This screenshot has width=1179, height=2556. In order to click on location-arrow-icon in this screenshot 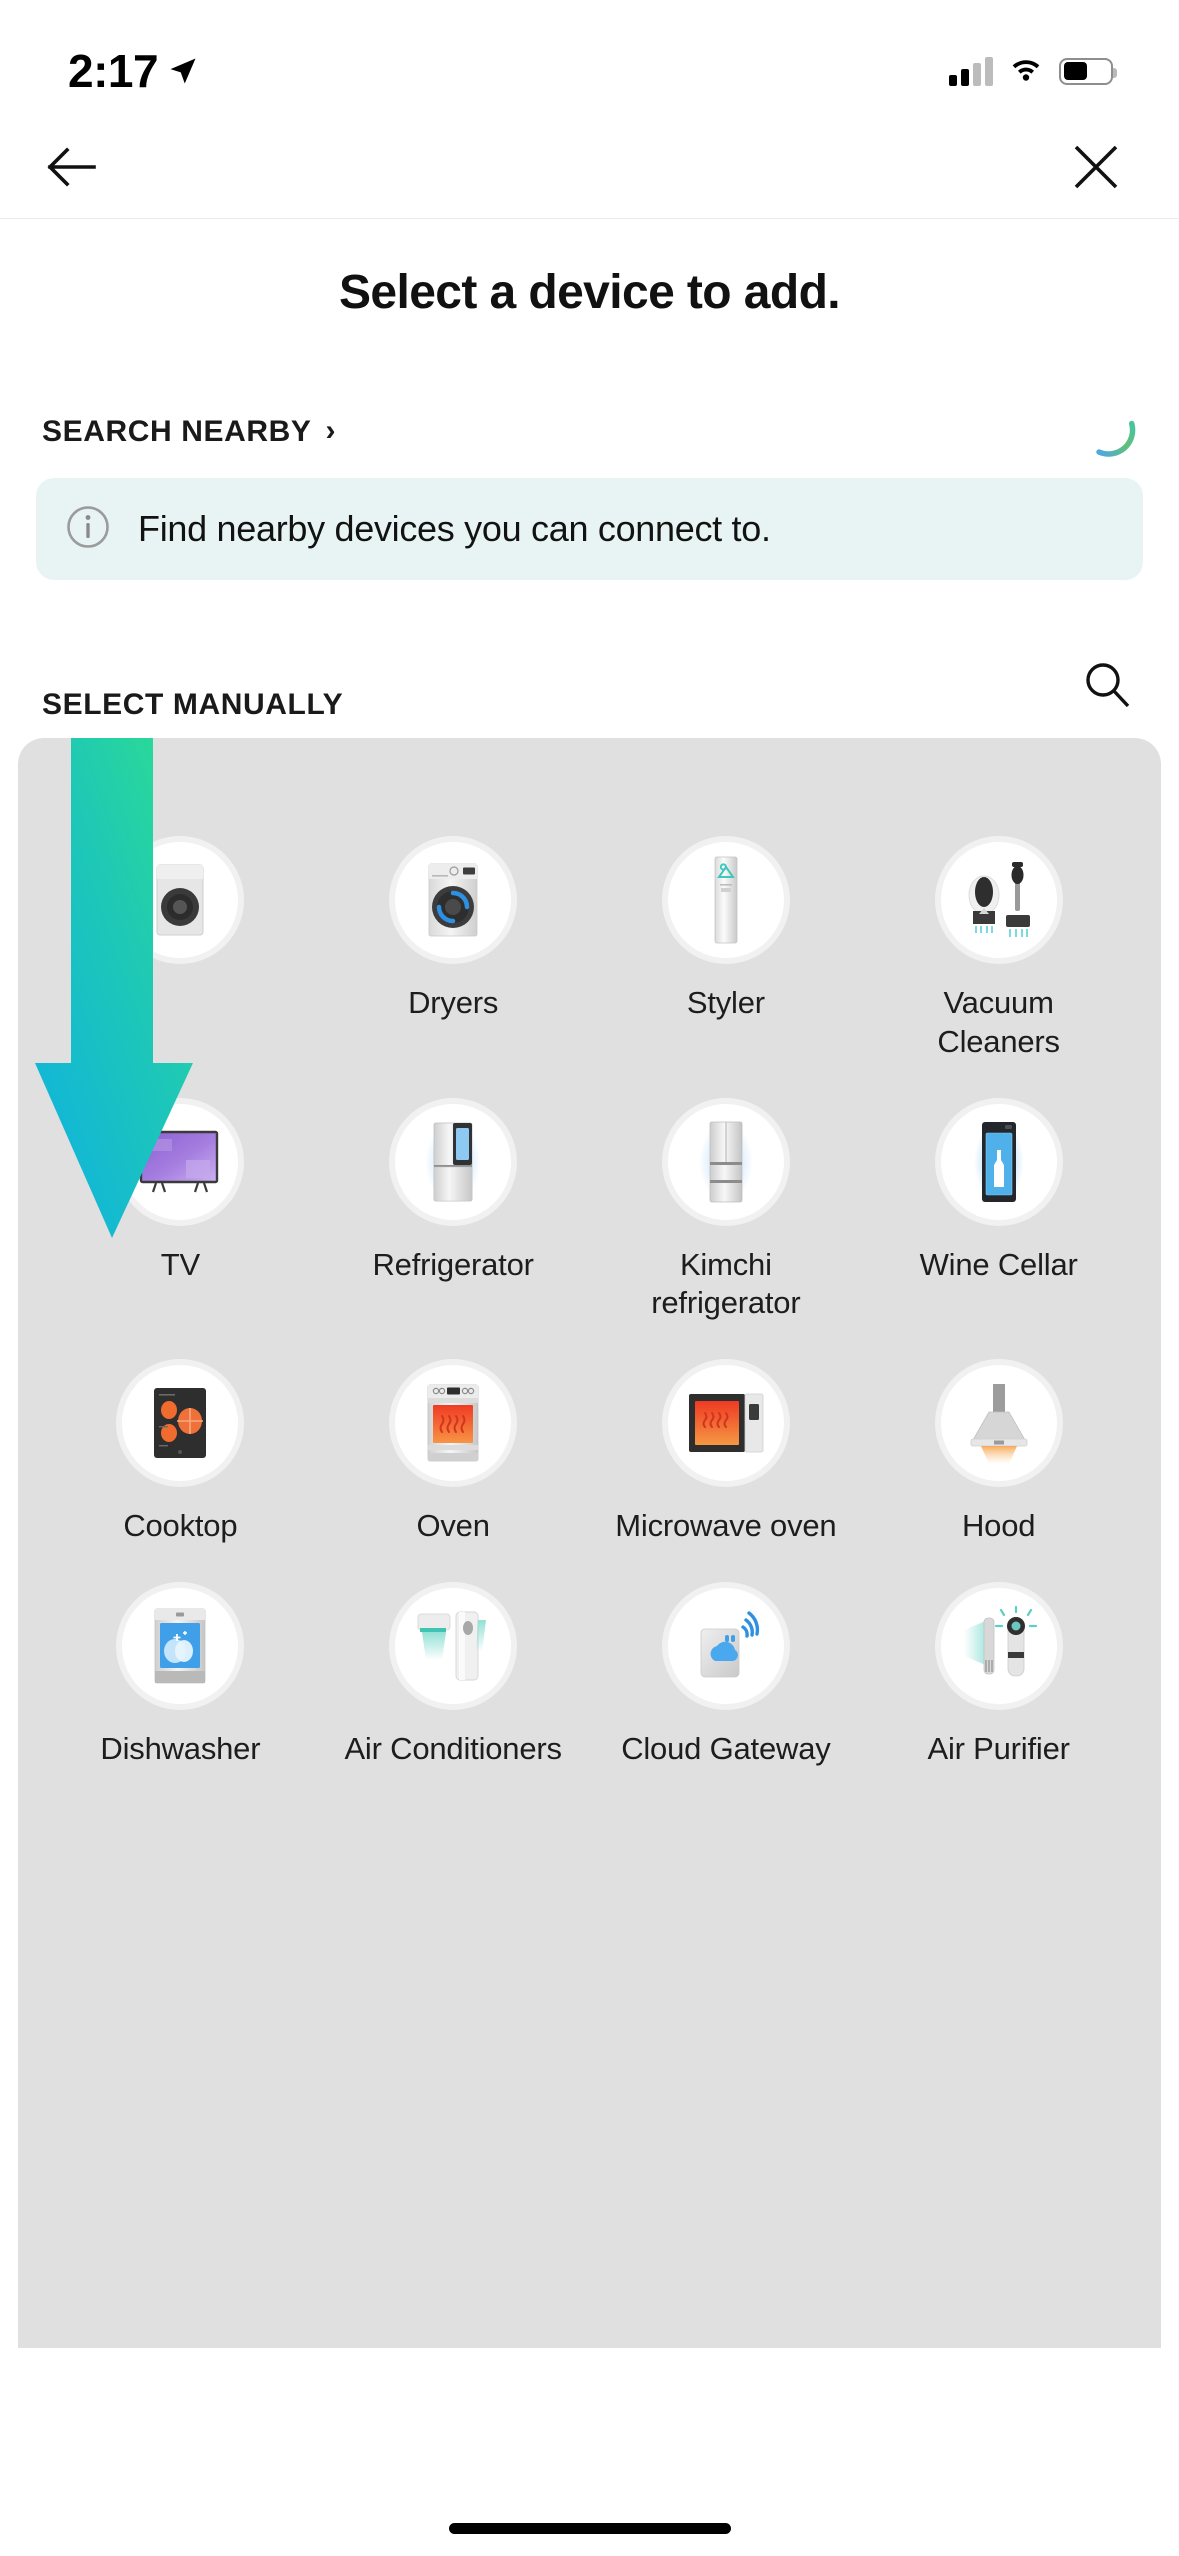, I will do `click(183, 71)`.